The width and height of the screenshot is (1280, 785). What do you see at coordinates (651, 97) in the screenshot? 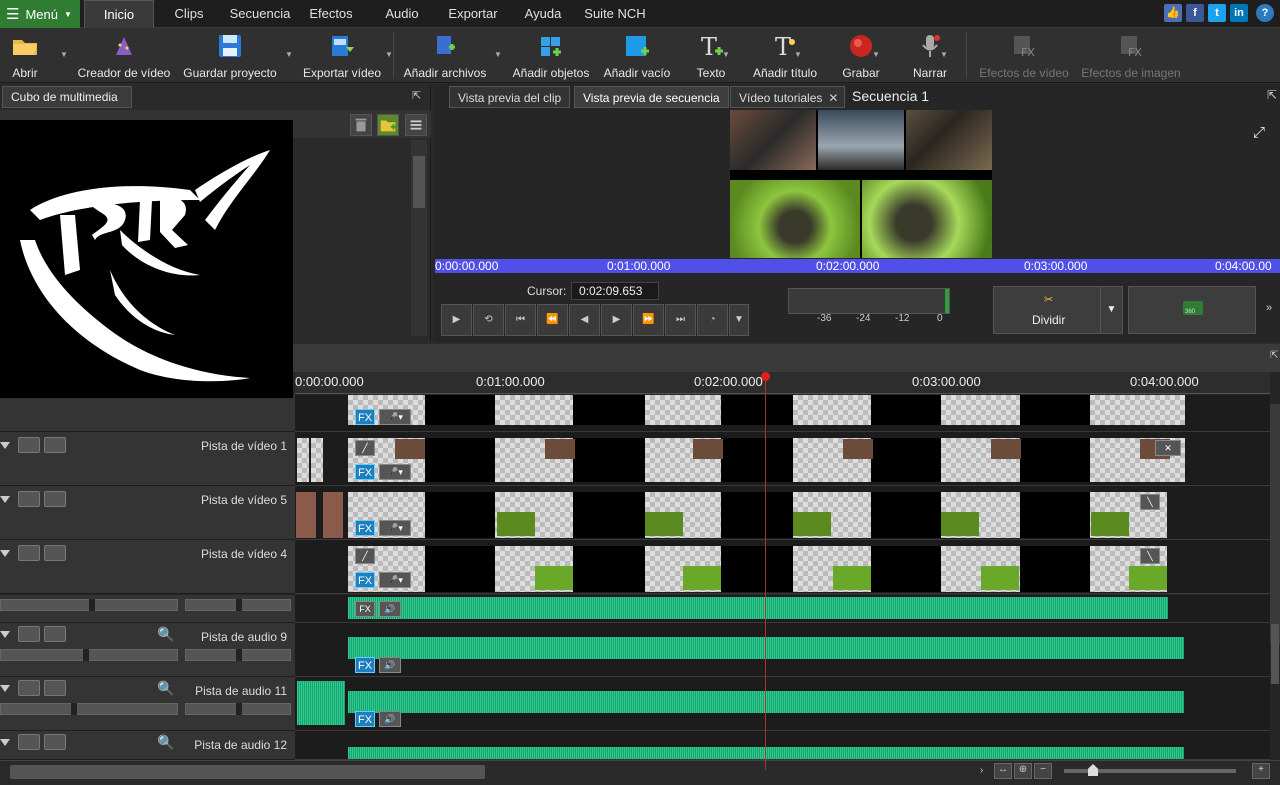
I see `tab-sequence-preview: Vista previa de secuencia` at bounding box center [651, 97].